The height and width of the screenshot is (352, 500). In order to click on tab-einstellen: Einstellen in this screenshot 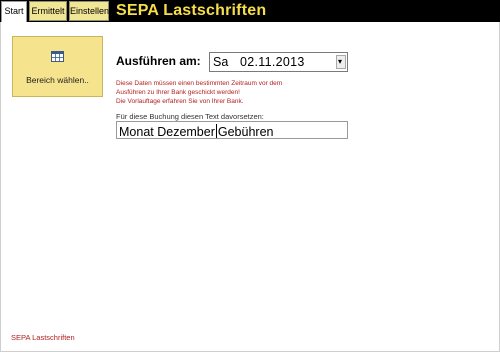, I will do `click(89, 11)`.